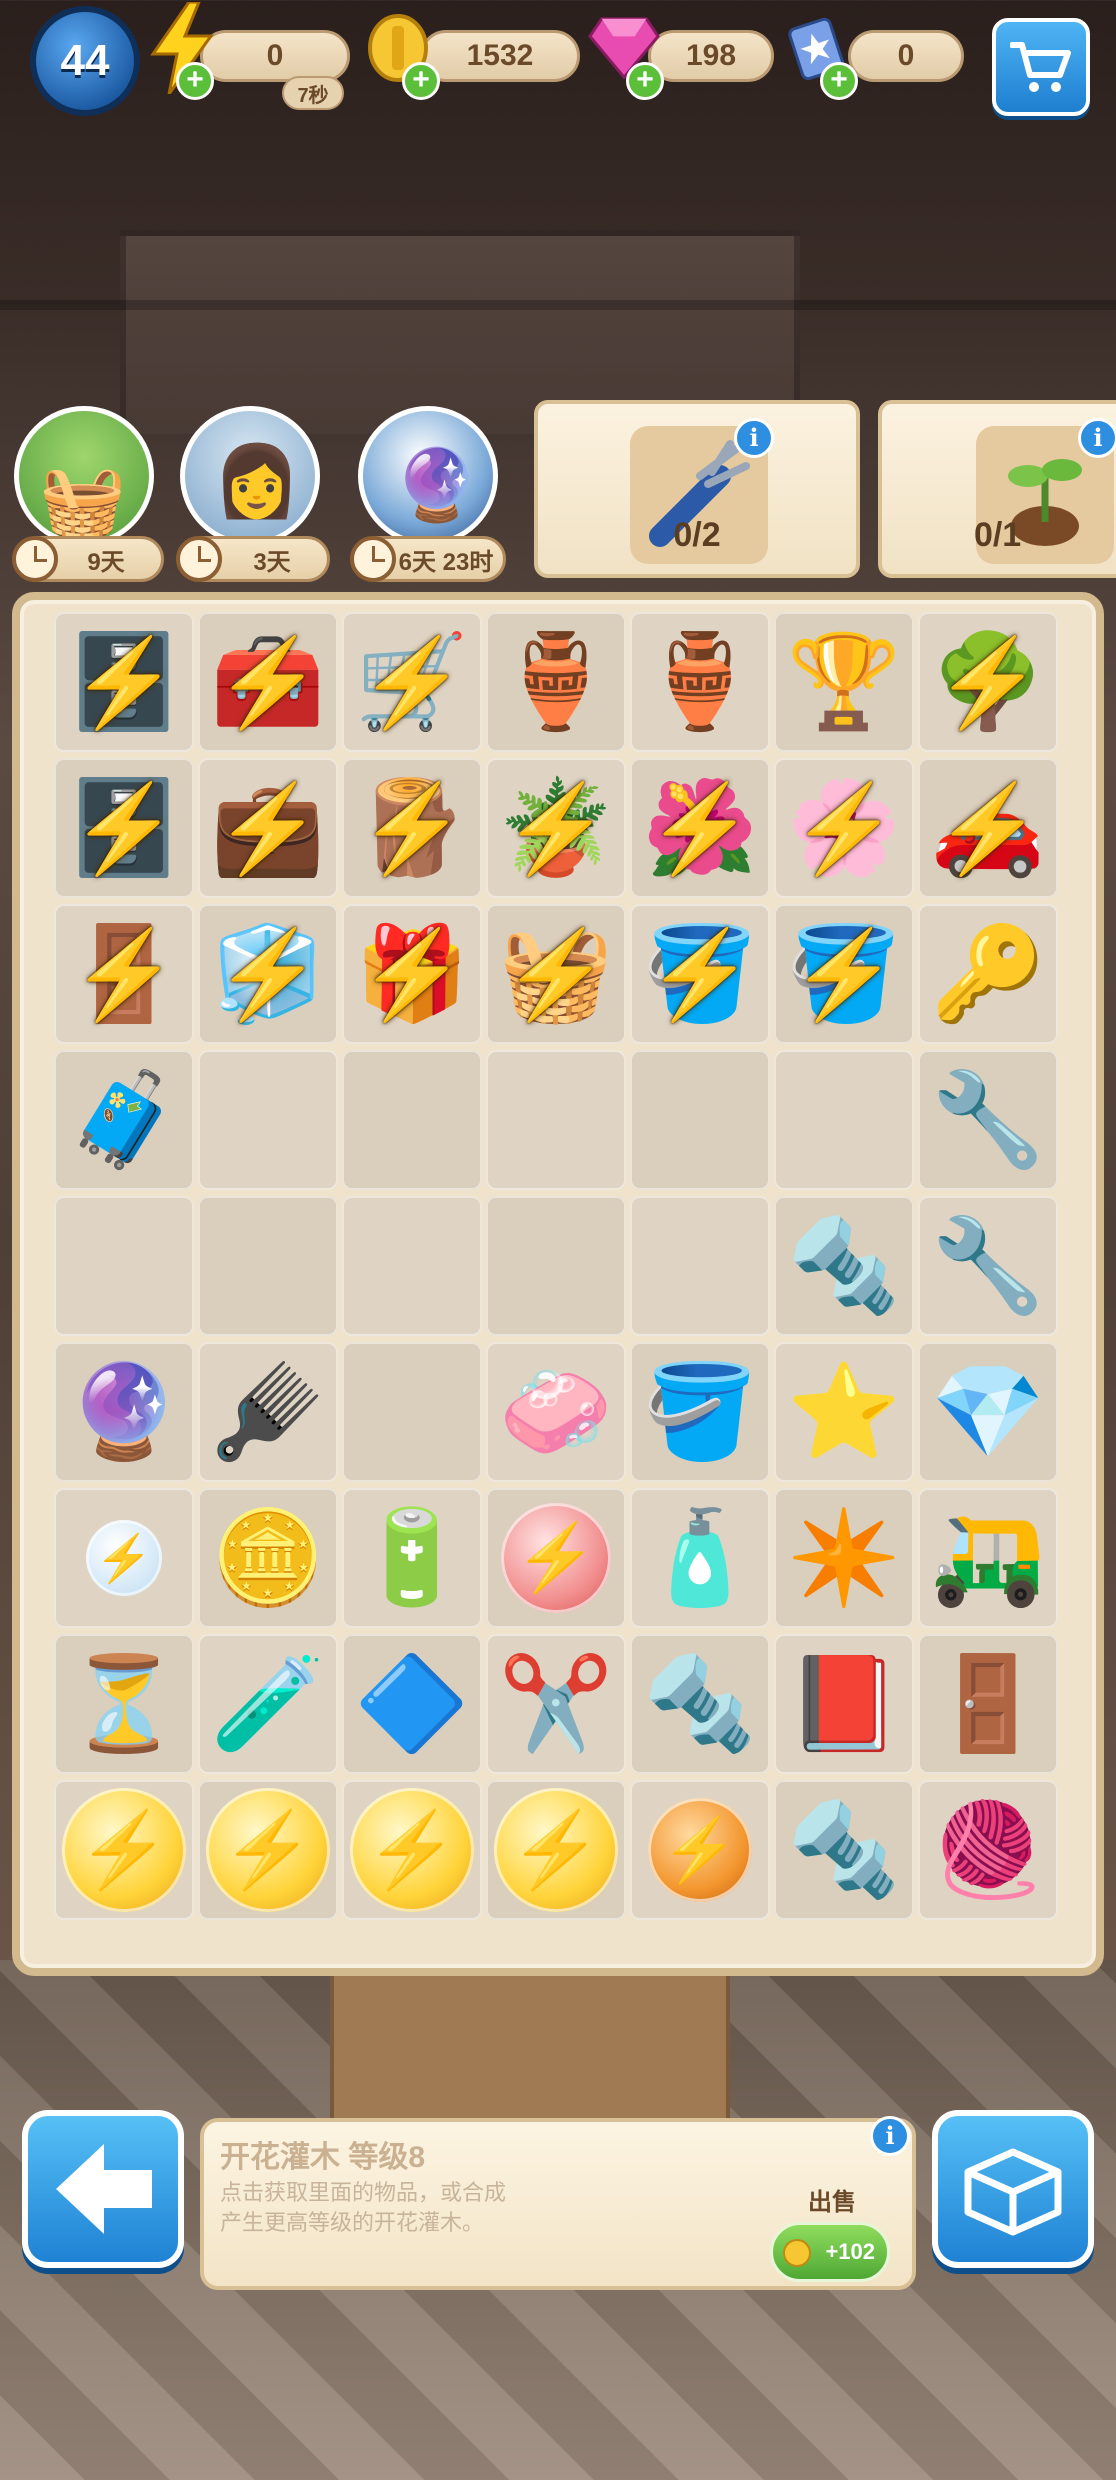 The width and height of the screenshot is (1116, 2480). I want to click on board-cell: ✴️, so click(844, 1558).